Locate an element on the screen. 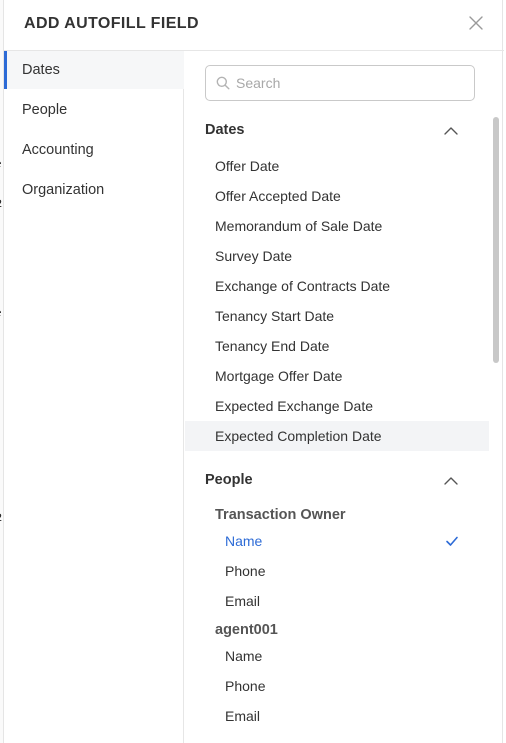  list-item-expected-completion-date: Expected Completion Date is located at coordinates (337, 436).